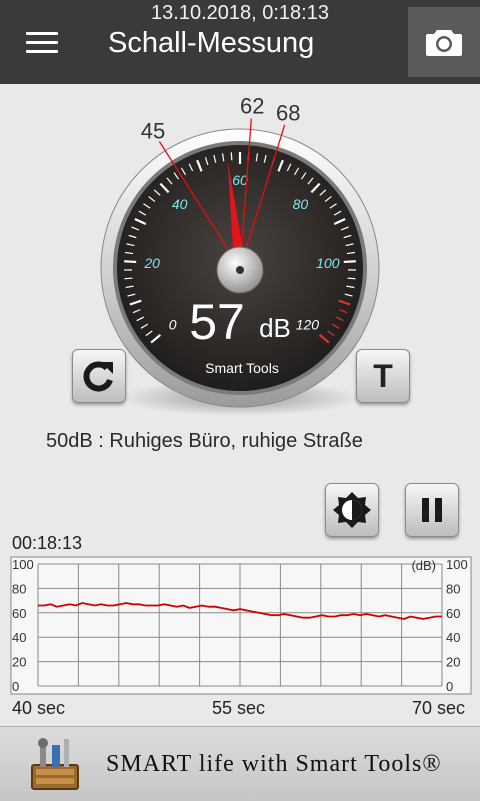 This screenshot has width=480, height=801. I want to click on level-description: 50dB : Ruhiges Büro, ruhige Straße, so click(204, 441).